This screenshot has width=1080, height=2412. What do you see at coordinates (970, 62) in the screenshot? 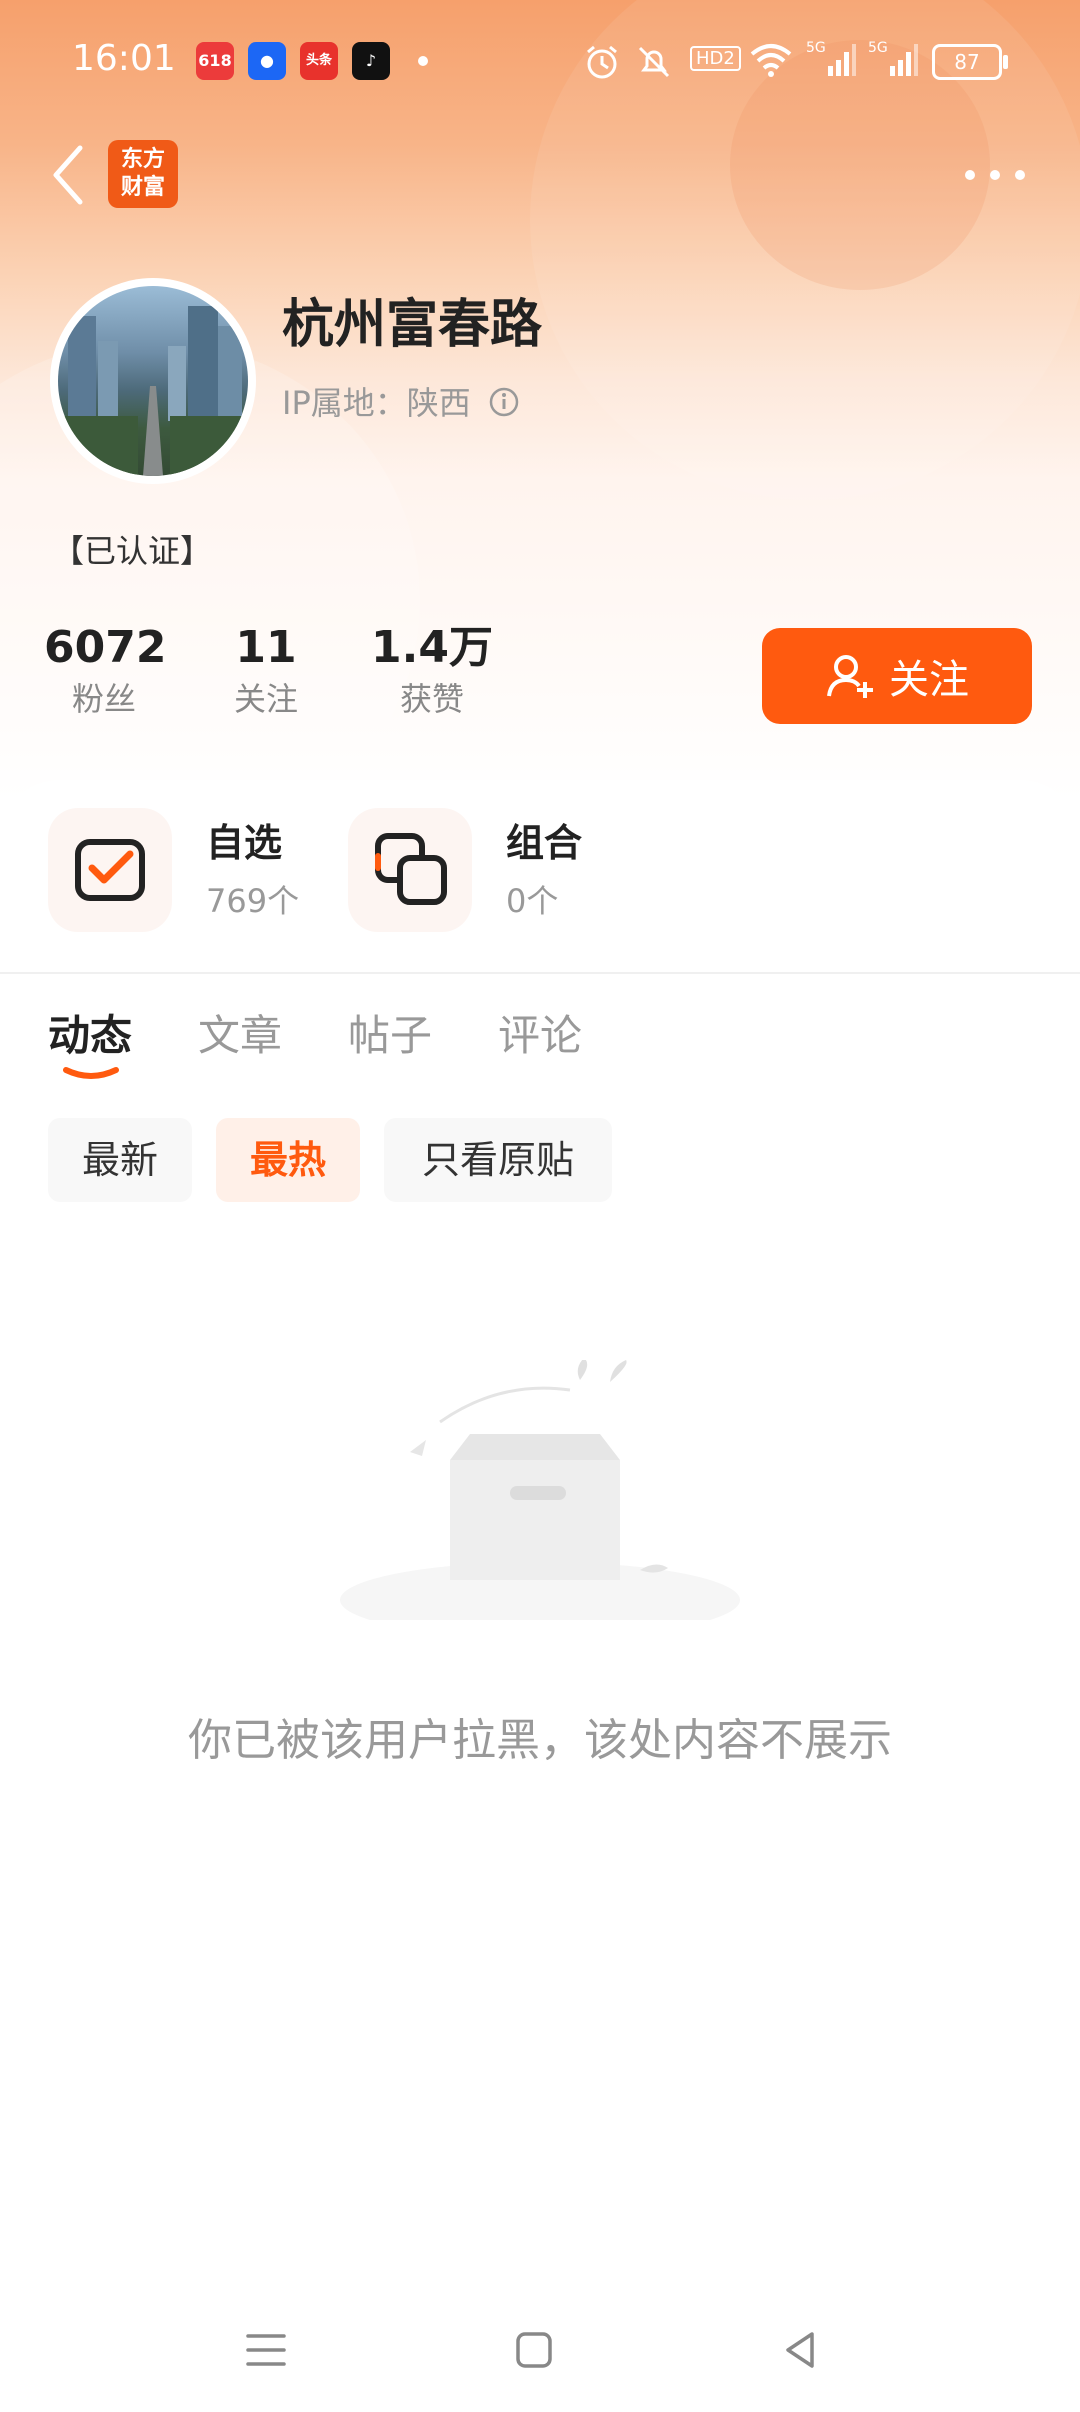
I see `battery-indicator: 87` at bounding box center [970, 62].